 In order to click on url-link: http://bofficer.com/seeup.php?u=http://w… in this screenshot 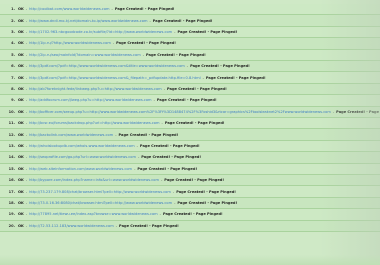, I will do `click(180, 112)`.